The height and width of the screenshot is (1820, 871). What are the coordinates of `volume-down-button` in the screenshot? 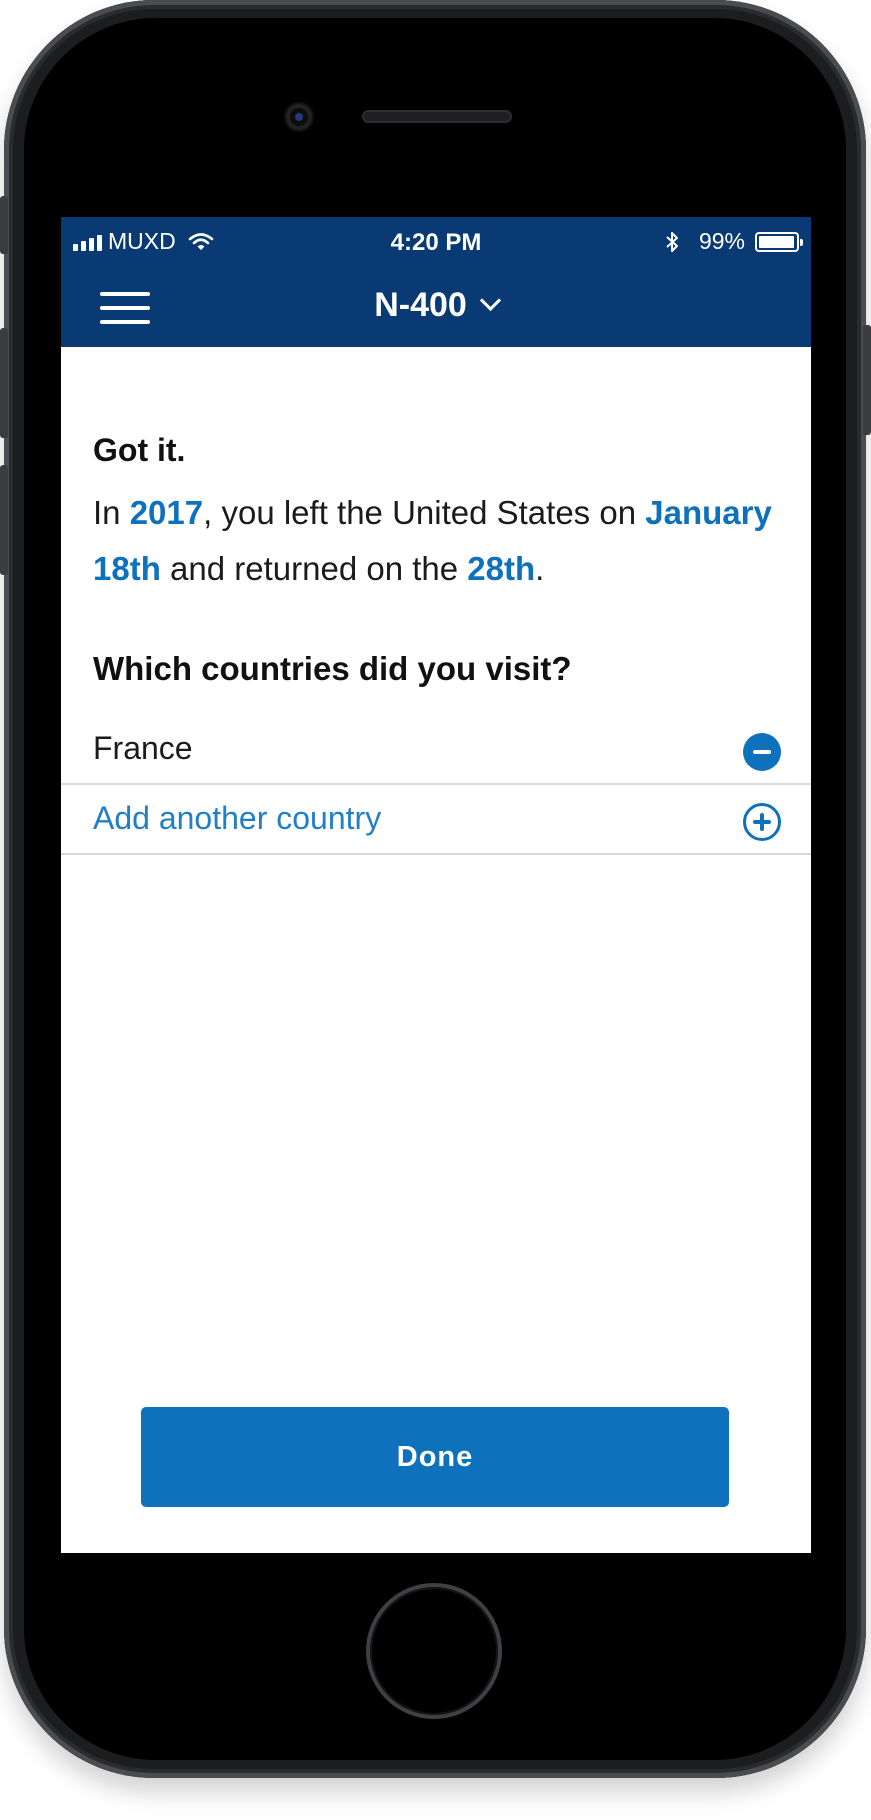 It's located at (4, 520).